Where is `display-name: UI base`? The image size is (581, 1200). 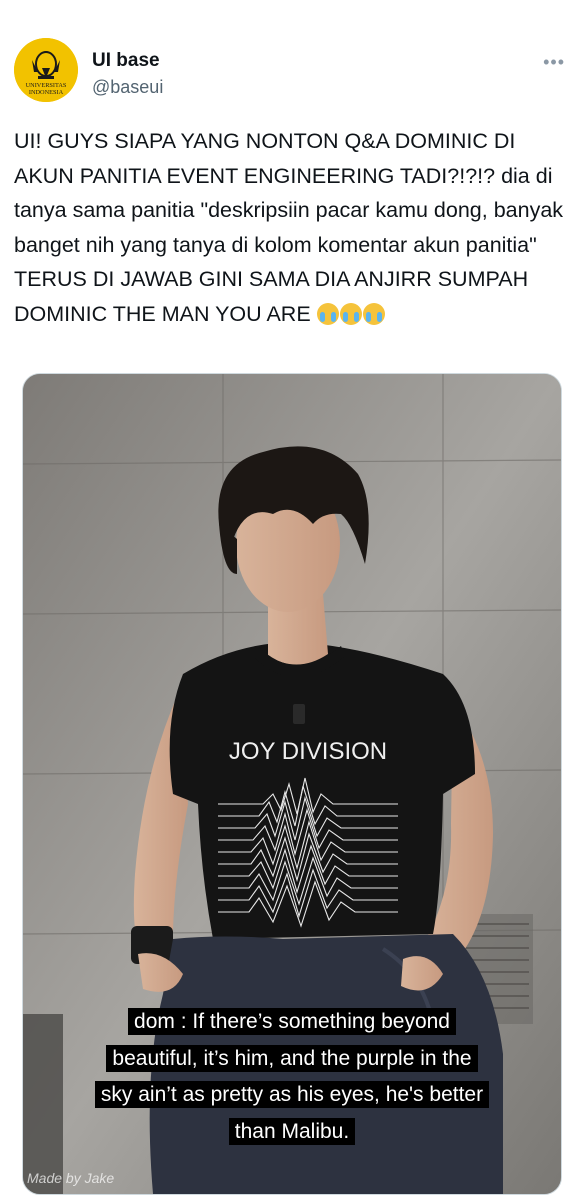 display-name: UI base is located at coordinates (126, 61).